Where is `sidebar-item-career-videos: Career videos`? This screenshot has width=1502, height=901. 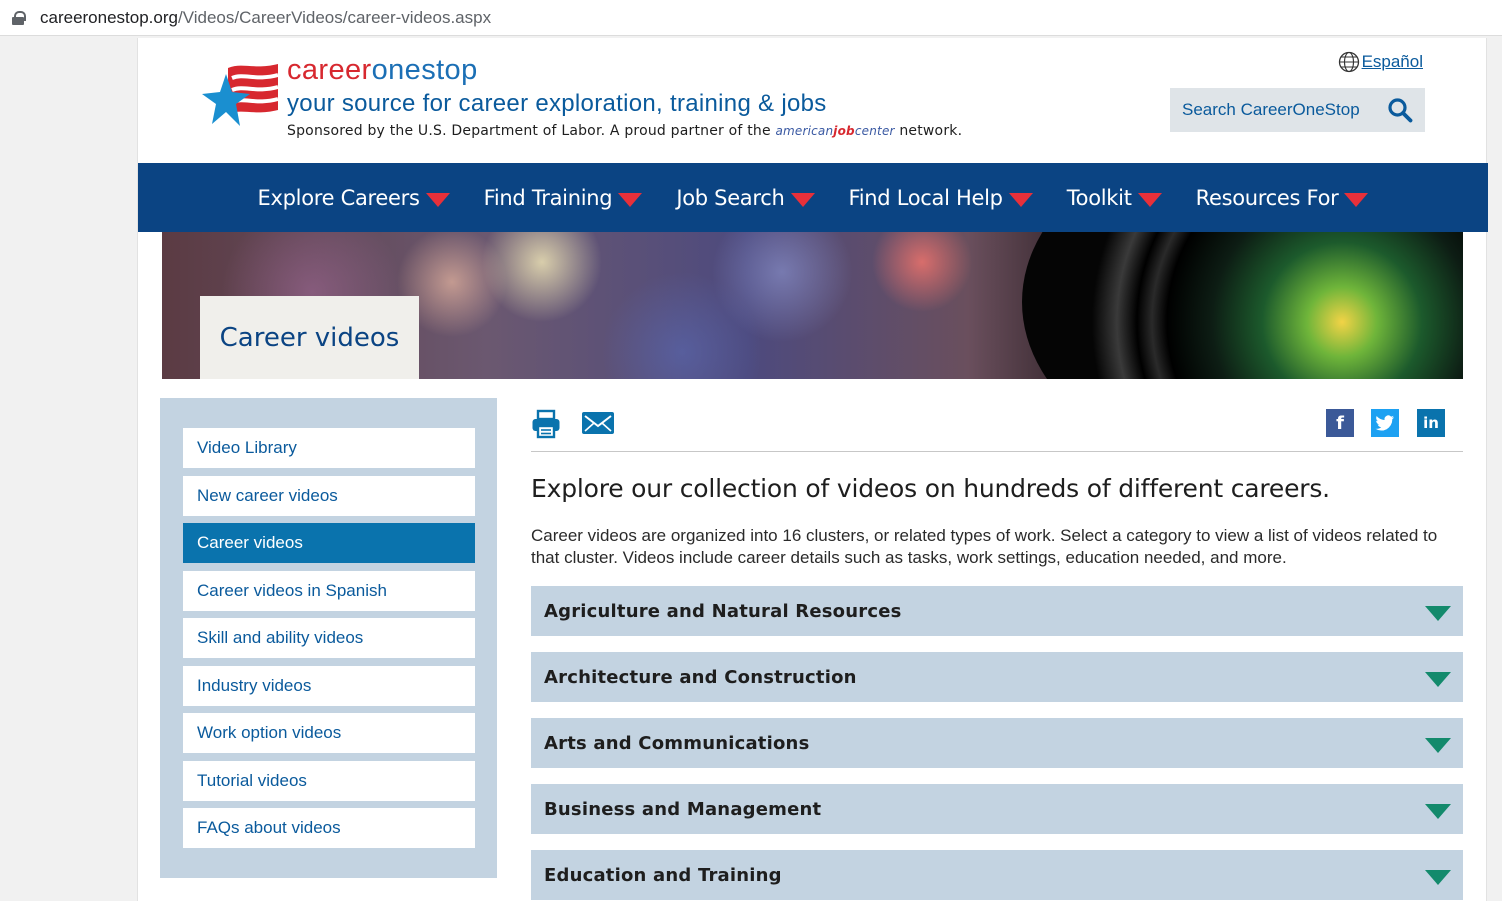 sidebar-item-career-videos: Career videos is located at coordinates (329, 543).